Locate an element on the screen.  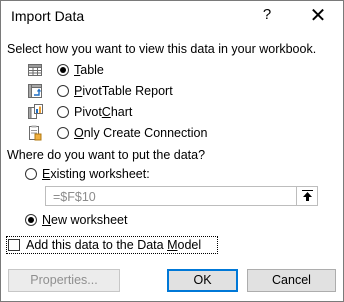
option-table: Table is located at coordinates (82, 71).